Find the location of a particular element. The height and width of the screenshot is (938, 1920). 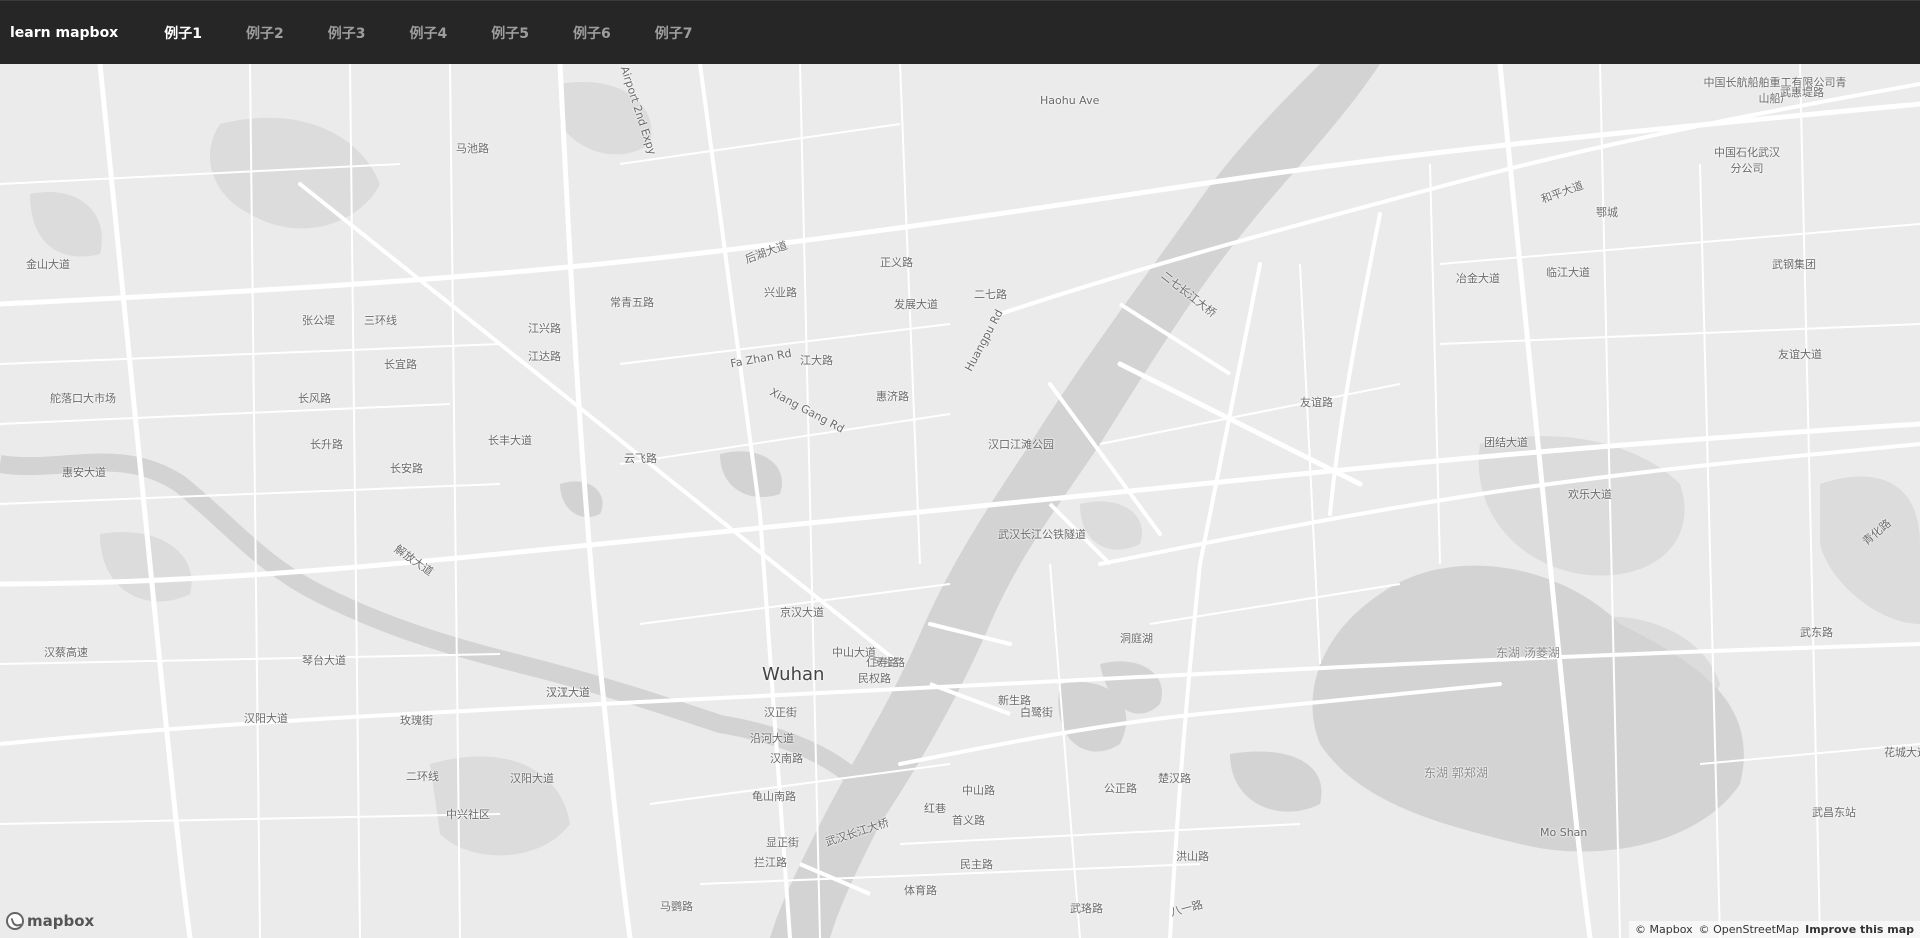

attribution-mapbox-link: © Mapbox is located at coordinates (1664, 929).